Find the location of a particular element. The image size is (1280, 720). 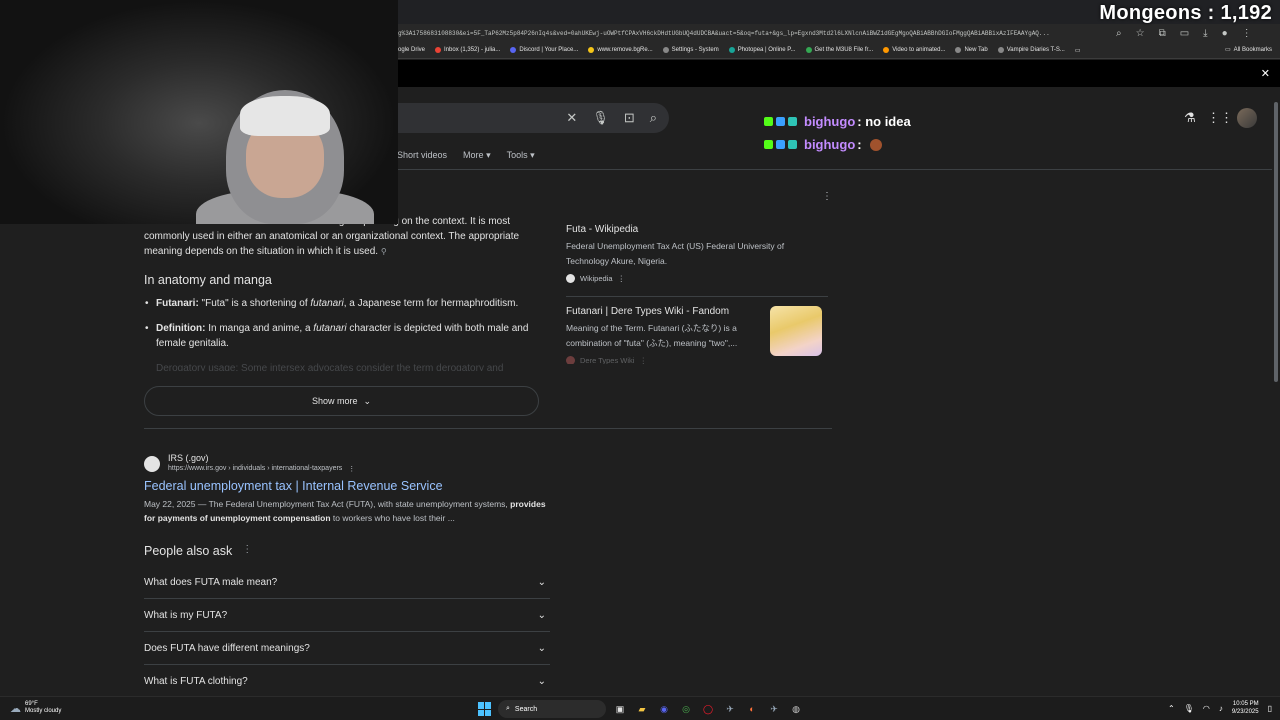

clear-icon: ✕ is located at coordinates (571, 118).